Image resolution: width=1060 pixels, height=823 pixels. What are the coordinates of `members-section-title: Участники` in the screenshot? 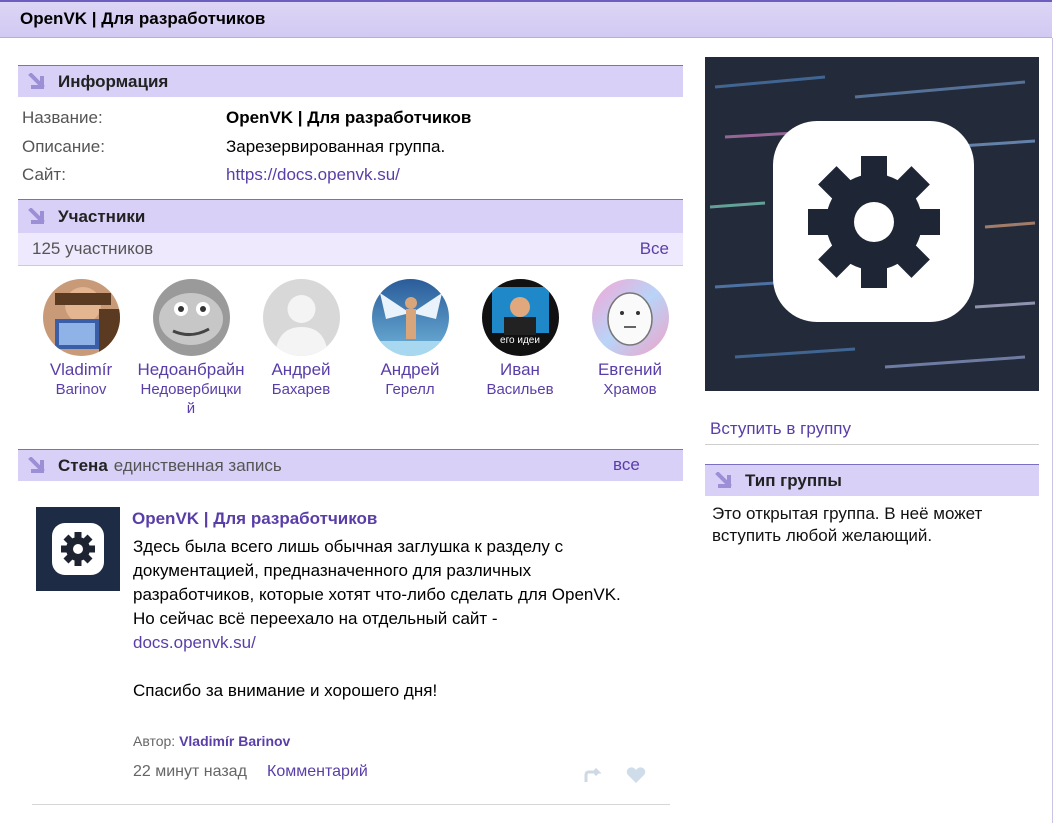 It's located at (102, 216).